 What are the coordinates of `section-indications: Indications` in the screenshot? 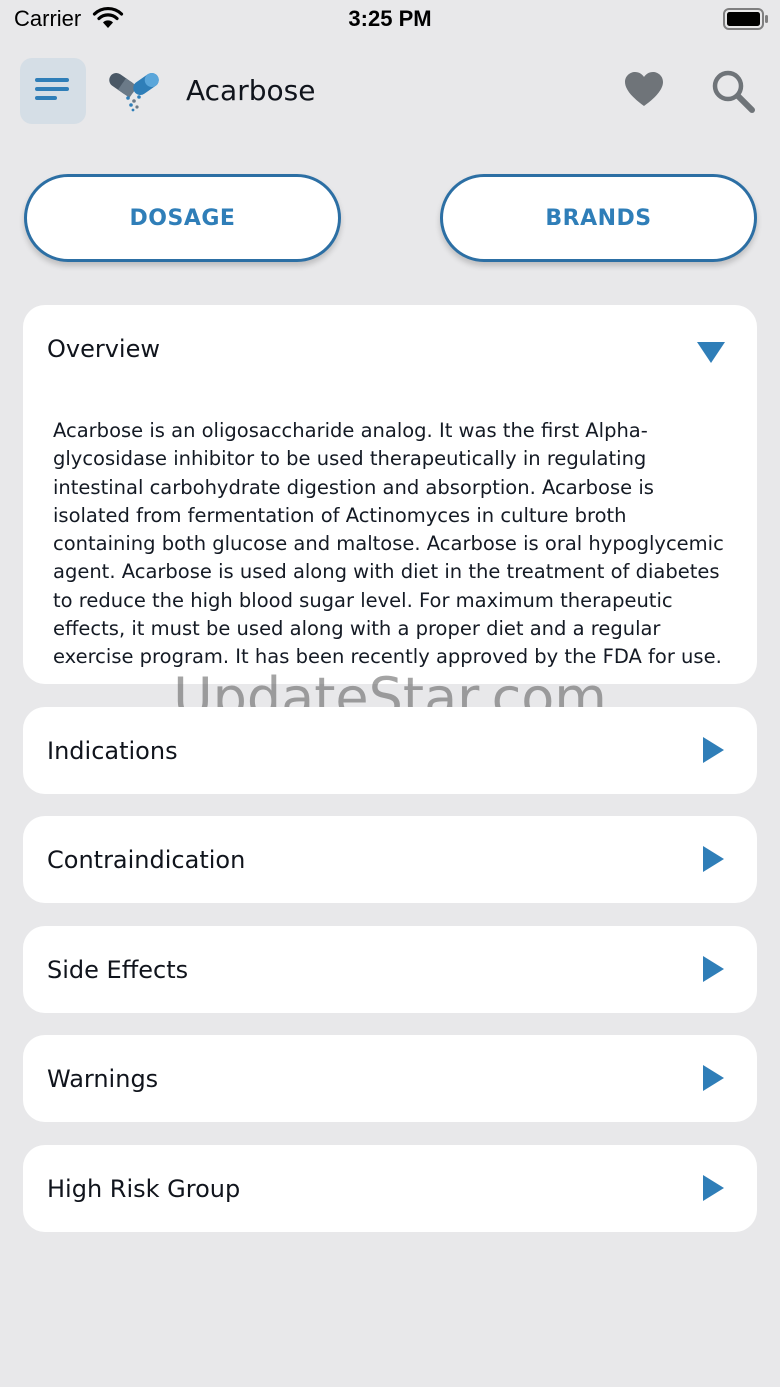 It's located at (390, 750).